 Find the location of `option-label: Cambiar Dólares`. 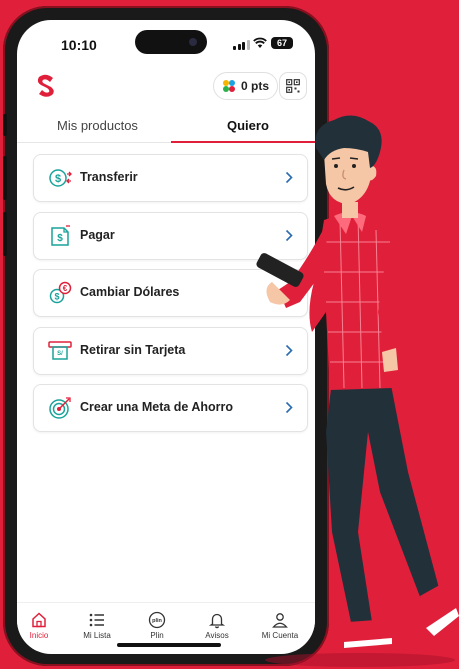

option-label: Cambiar Dólares is located at coordinates (130, 292).